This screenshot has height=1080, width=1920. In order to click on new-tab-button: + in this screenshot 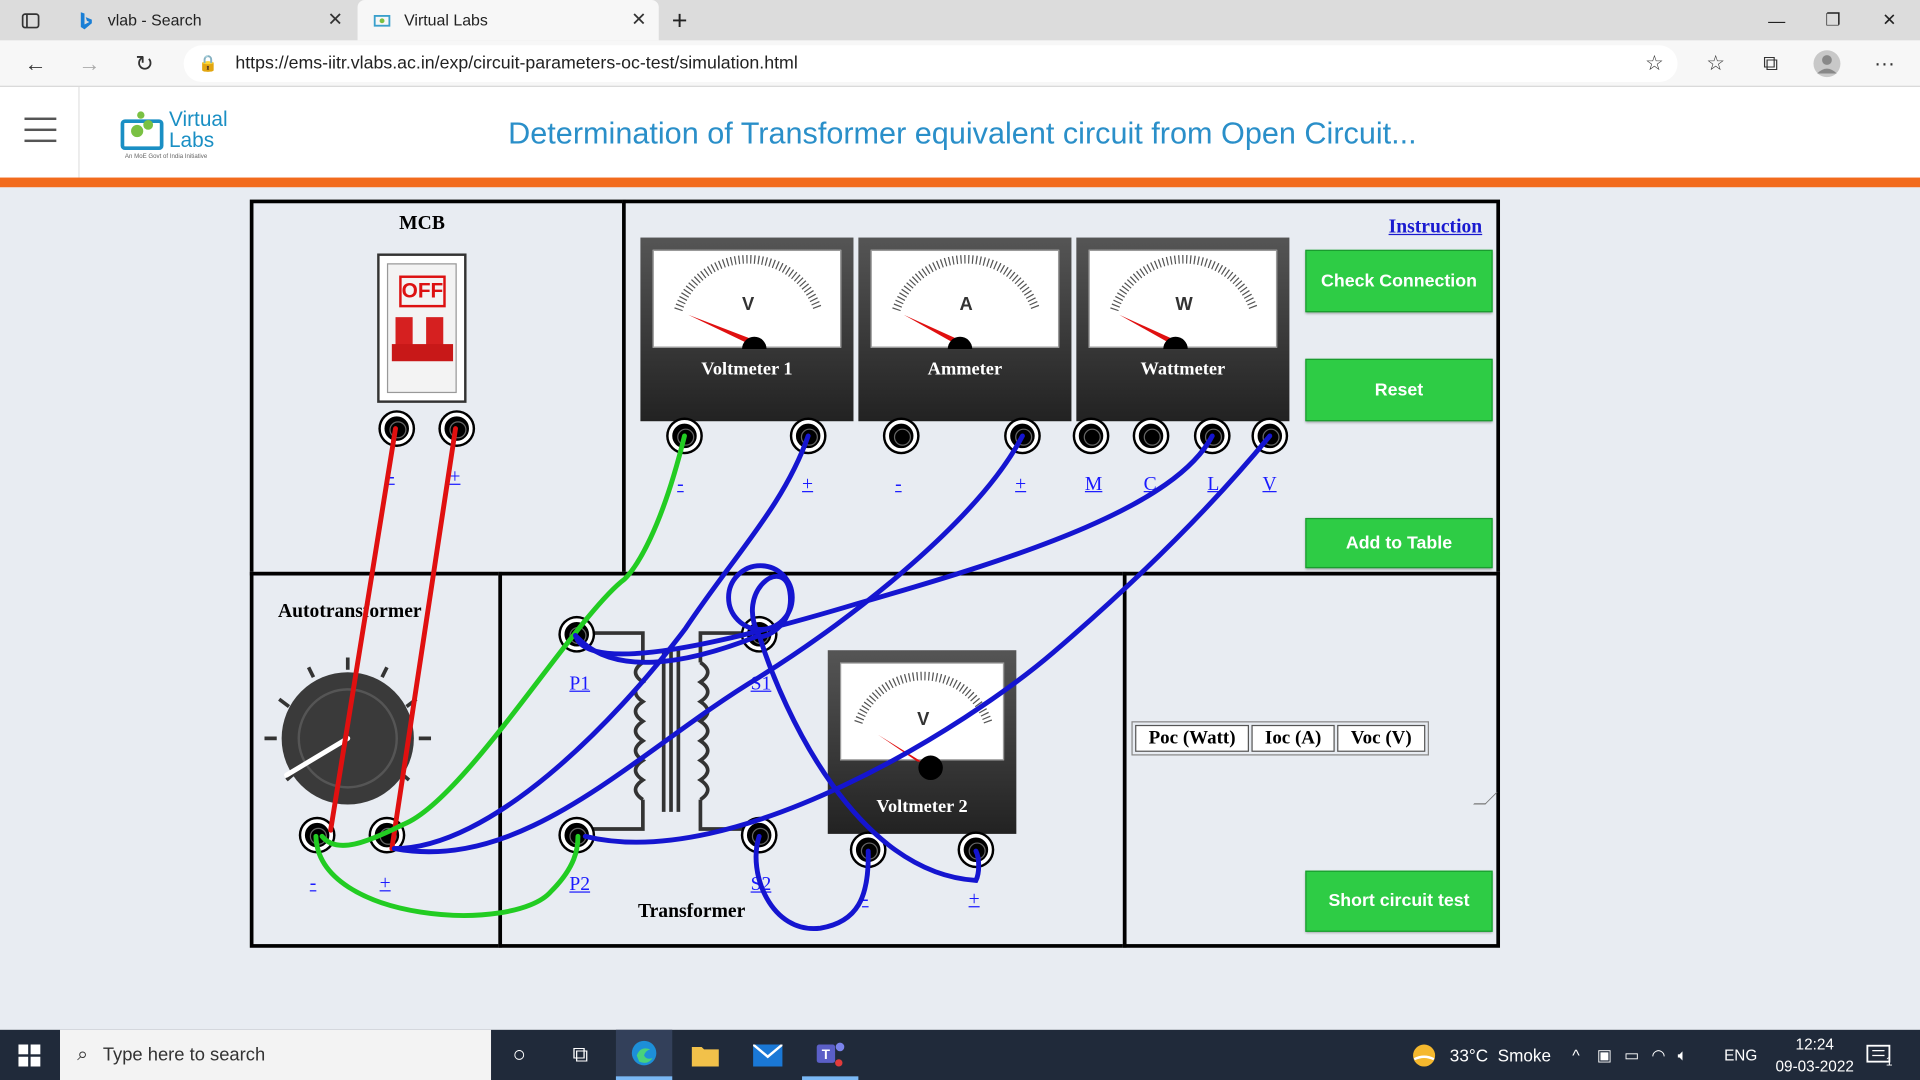, I will do `click(679, 20)`.